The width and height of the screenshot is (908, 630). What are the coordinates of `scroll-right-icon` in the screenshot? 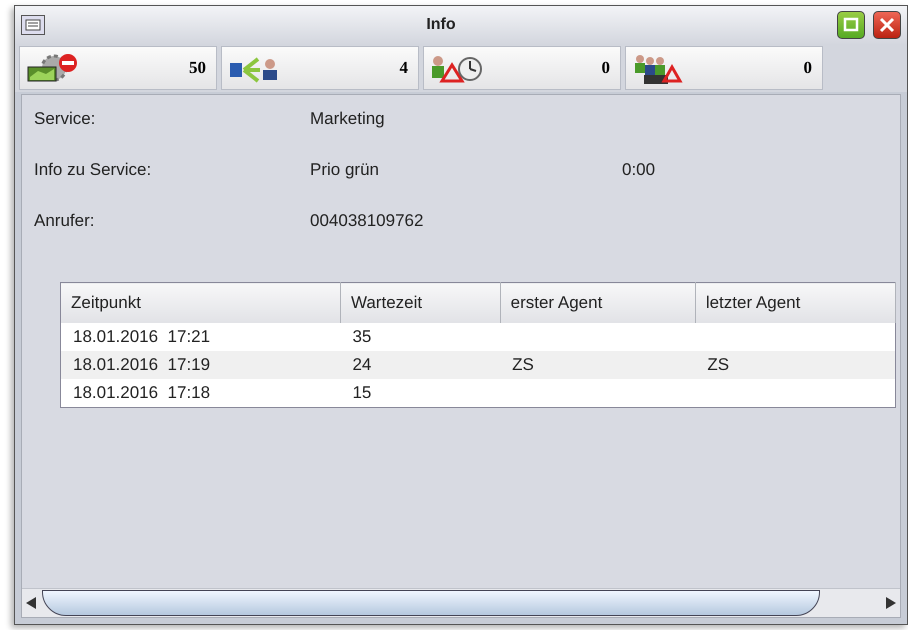 It's located at (891, 603).